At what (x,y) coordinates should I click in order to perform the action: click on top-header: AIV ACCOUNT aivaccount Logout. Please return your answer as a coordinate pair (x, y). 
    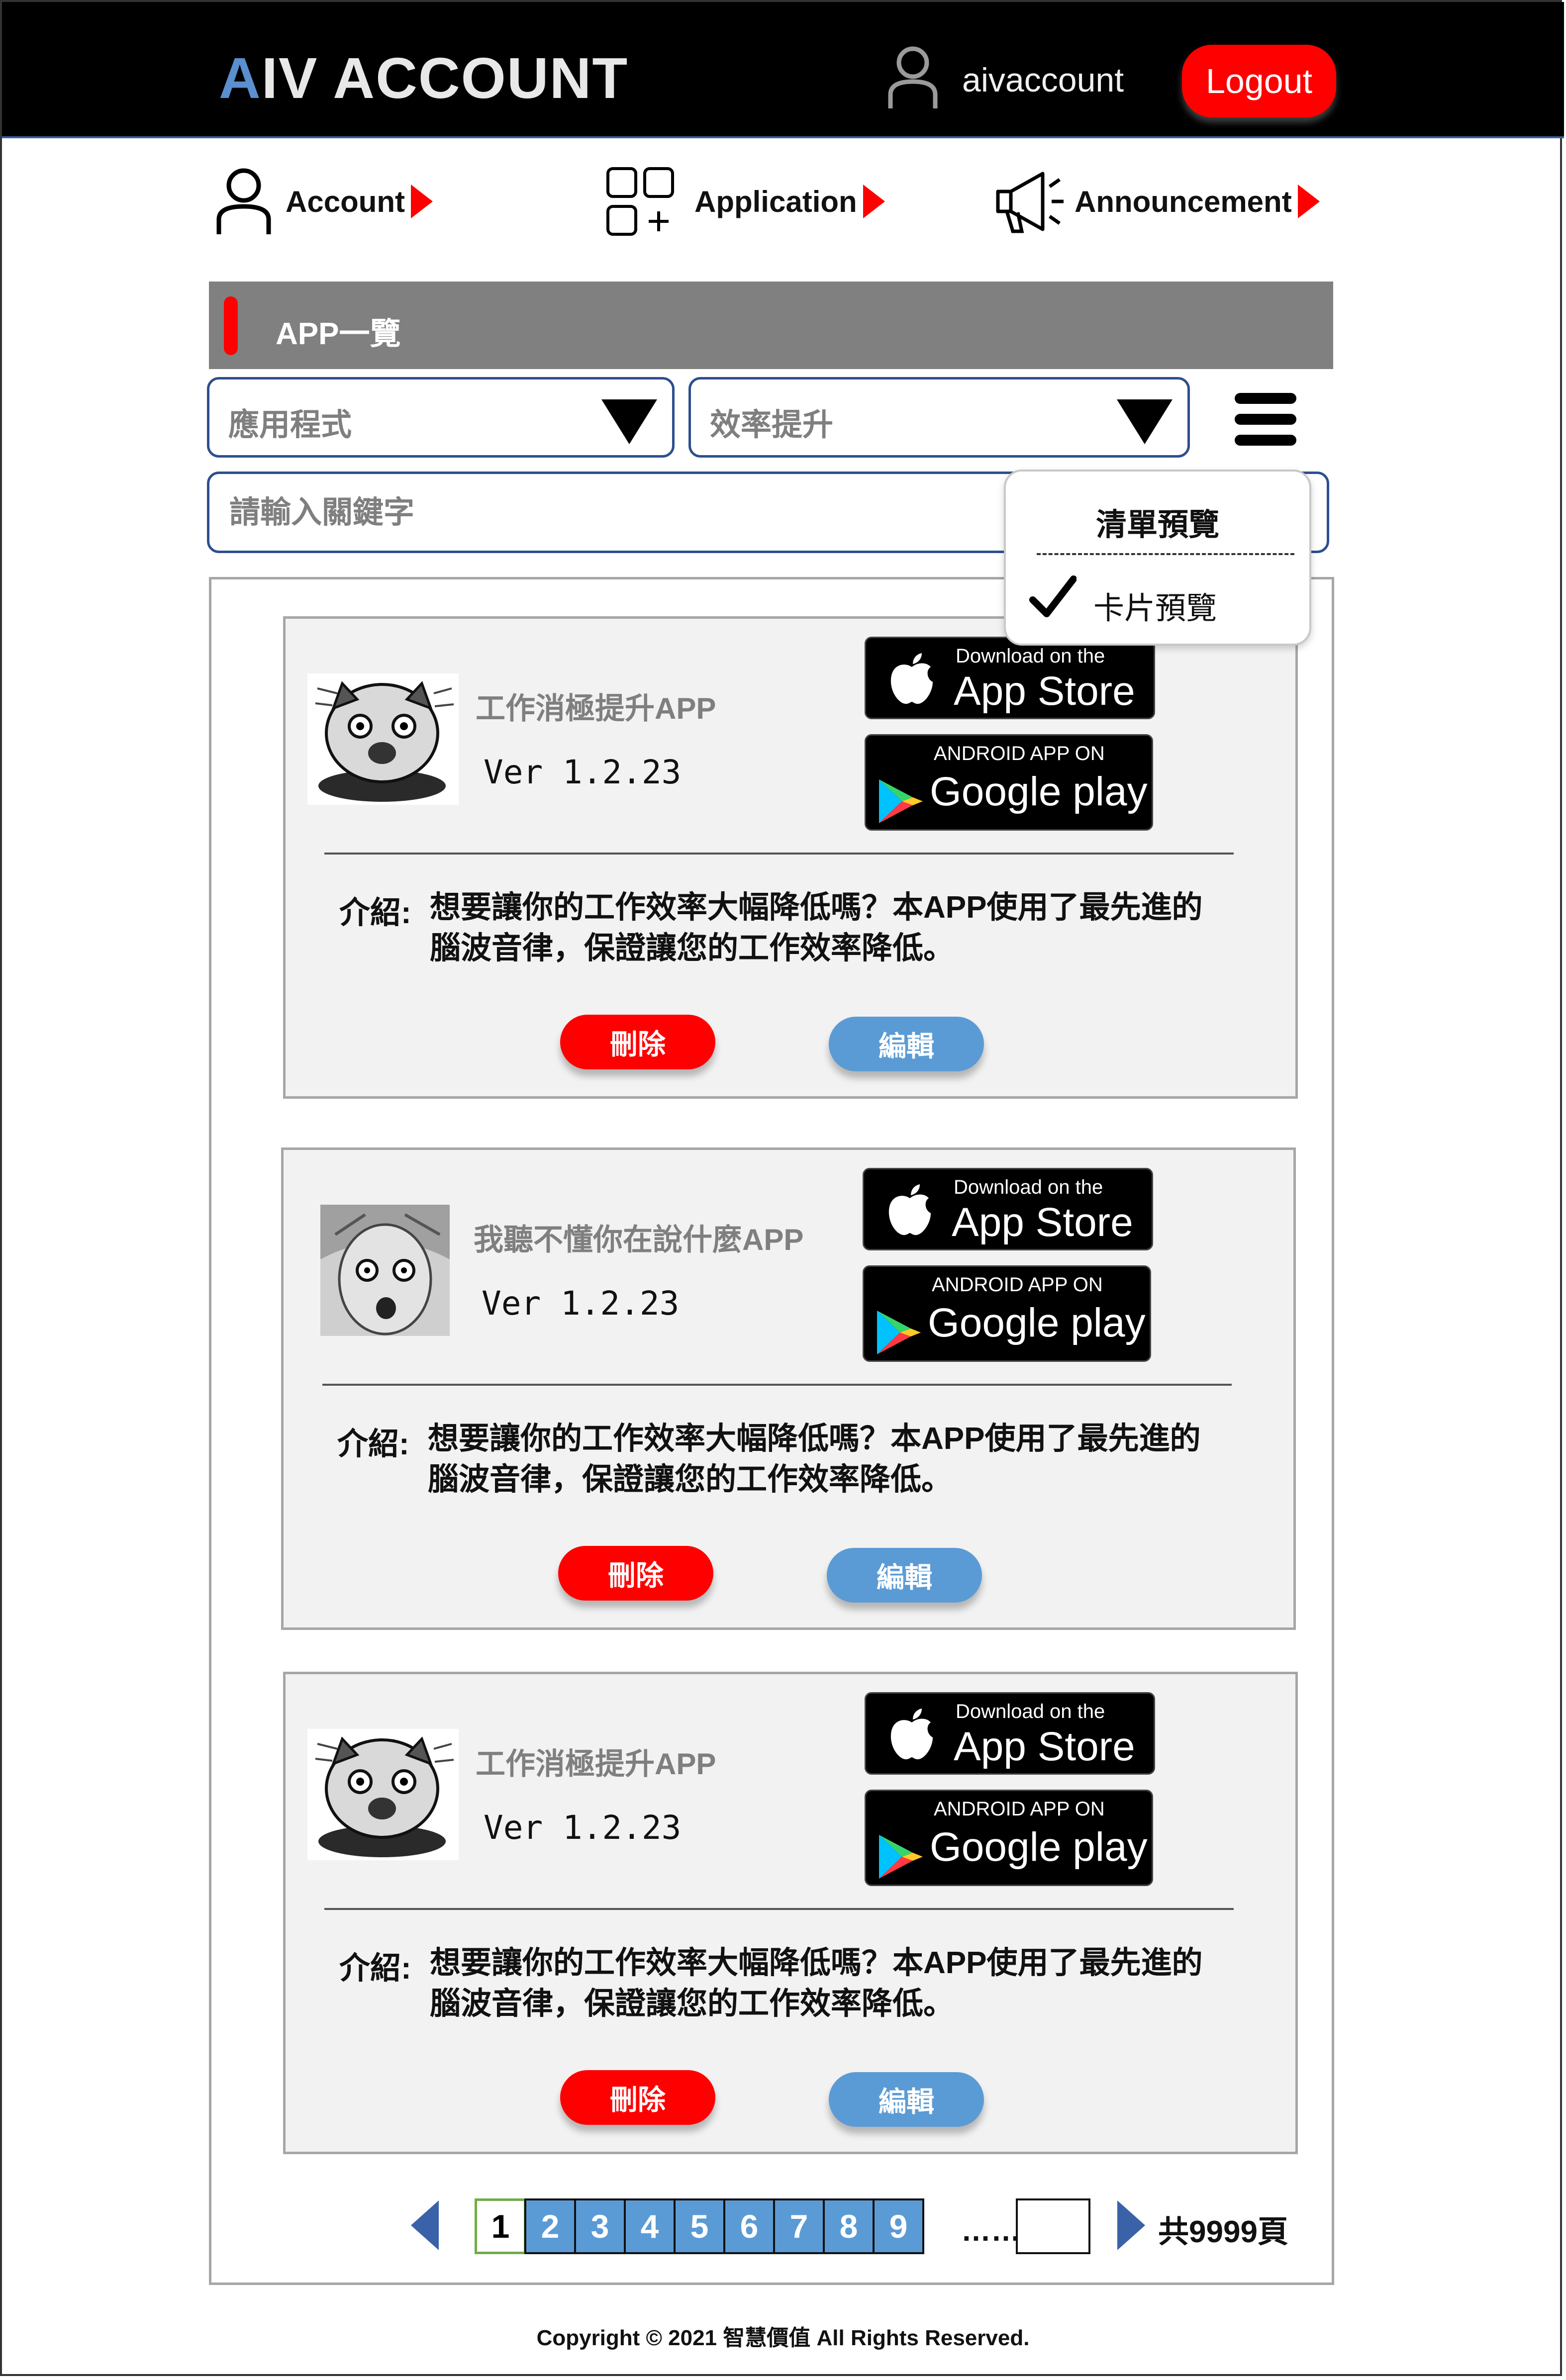
    Looking at the image, I should click on (783, 70).